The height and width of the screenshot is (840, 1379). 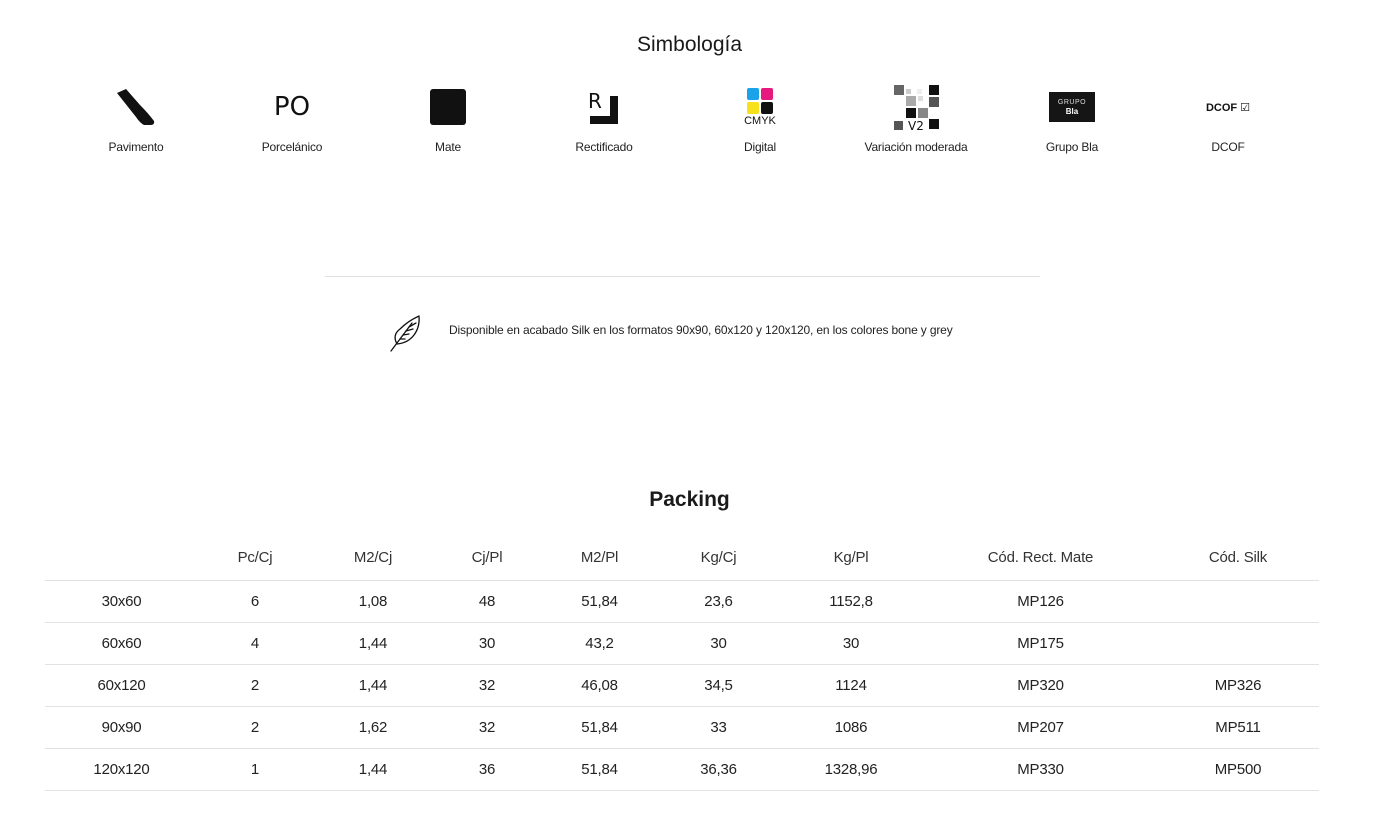 I want to click on table-cell: 1086, so click(x=851, y=727).